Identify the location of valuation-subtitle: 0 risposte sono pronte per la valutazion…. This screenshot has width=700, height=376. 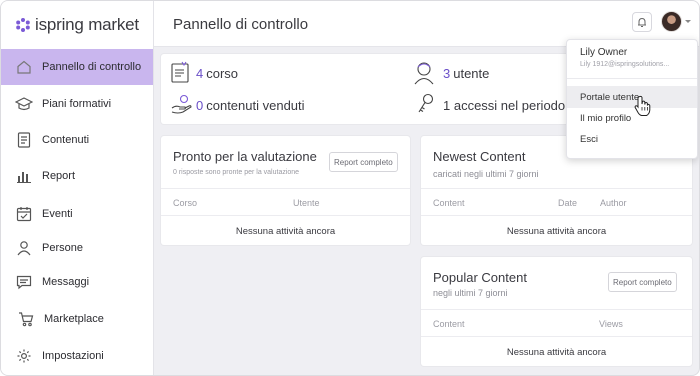
(236, 172).